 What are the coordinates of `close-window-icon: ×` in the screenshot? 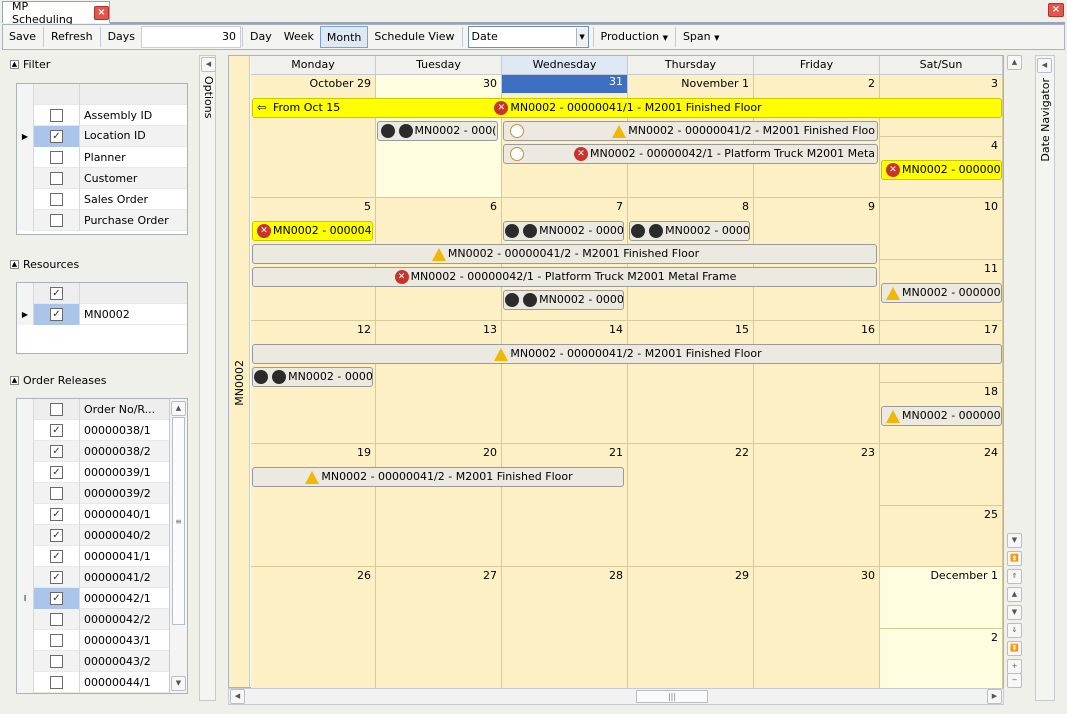 It's located at (1056, 10).